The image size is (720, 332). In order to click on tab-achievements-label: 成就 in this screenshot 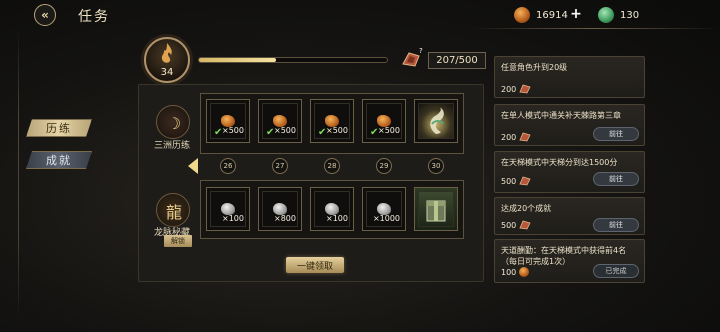, I will do `click(59, 160)`.